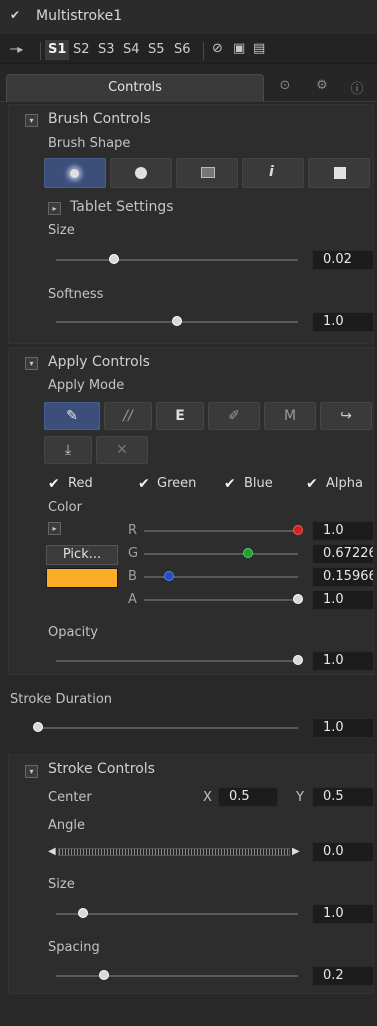  I want to click on apply-erase-button: ✐, so click(234, 416).